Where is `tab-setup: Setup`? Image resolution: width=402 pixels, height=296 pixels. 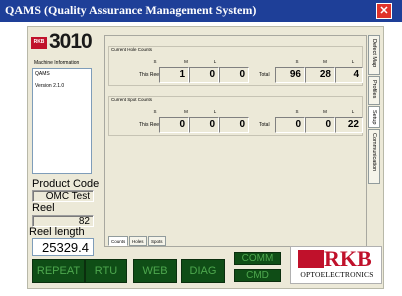
tab-setup: Setup is located at coordinates (374, 117).